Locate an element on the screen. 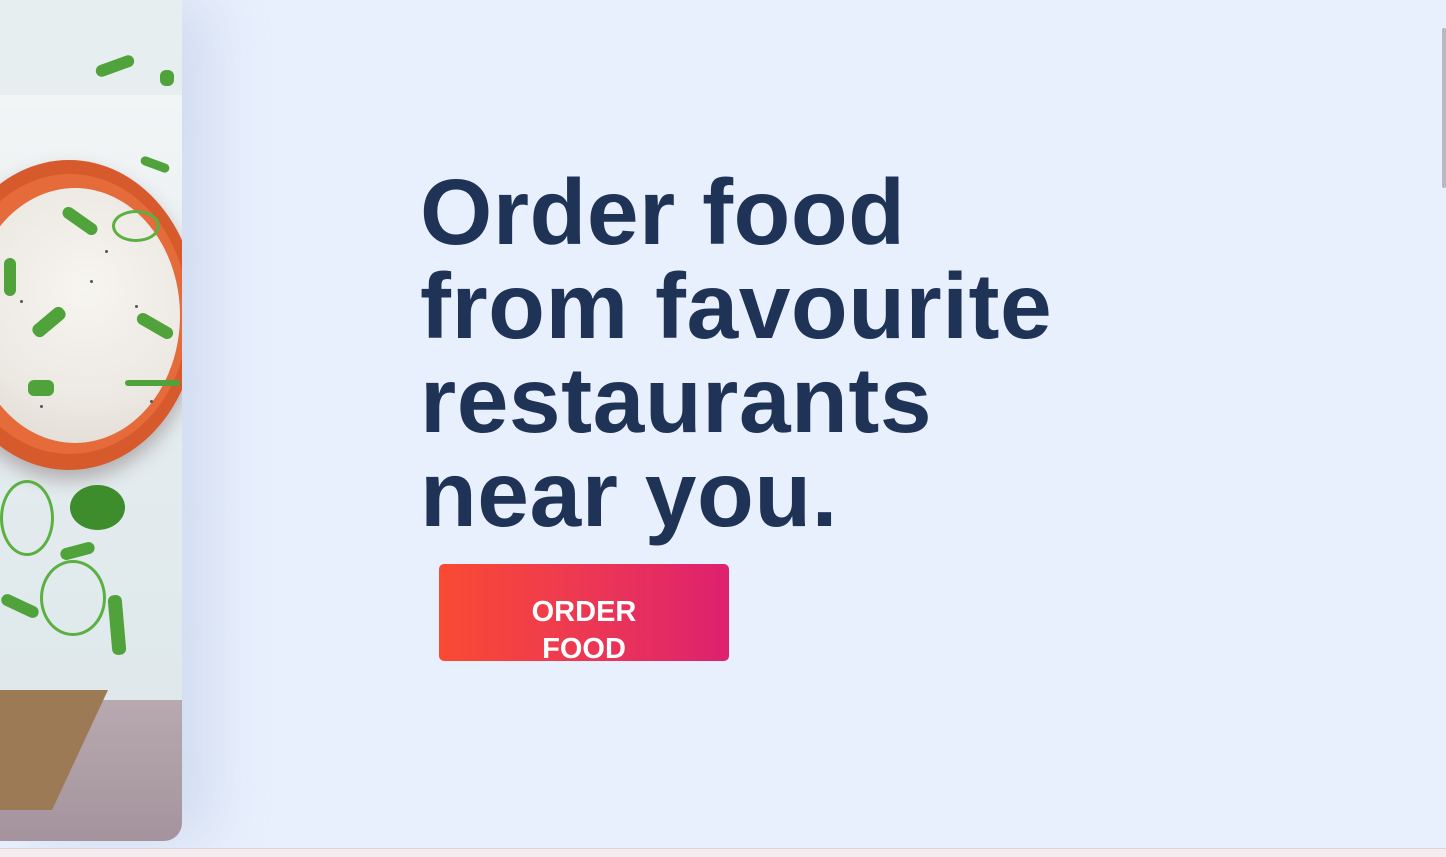  button-label-line: ORDER is located at coordinates (584, 612).